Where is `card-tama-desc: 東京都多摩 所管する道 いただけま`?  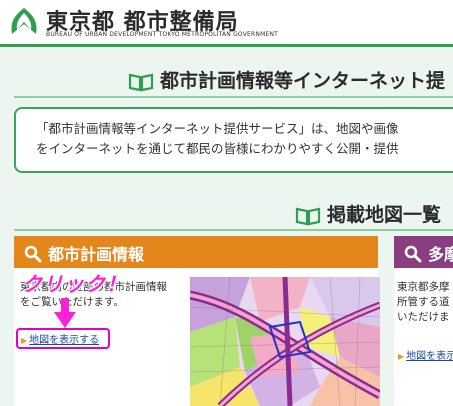 card-tama-desc: 東京都多摩 所管する道 いただけま is located at coordinates (423, 302).